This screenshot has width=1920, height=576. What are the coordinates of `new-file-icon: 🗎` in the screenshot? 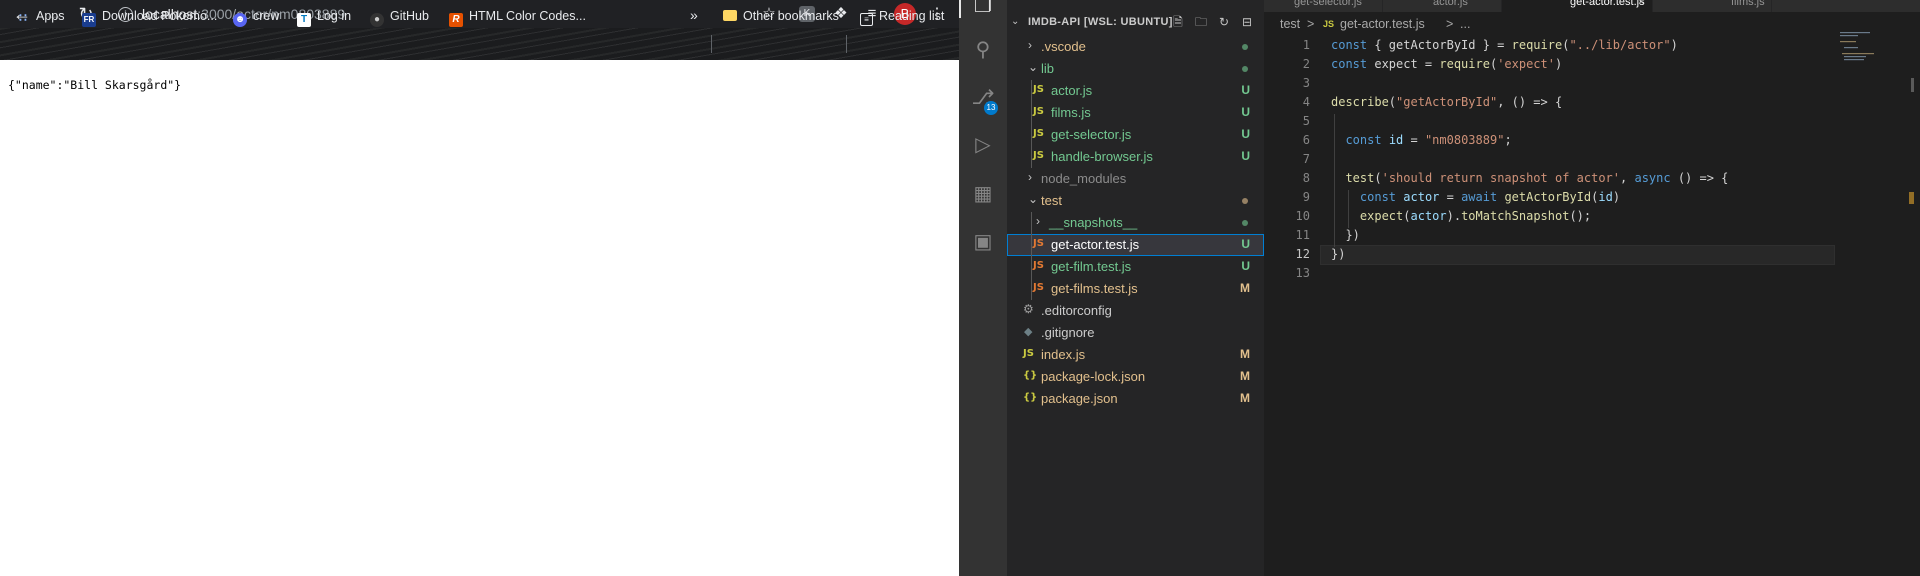 It's located at (1178, 22).